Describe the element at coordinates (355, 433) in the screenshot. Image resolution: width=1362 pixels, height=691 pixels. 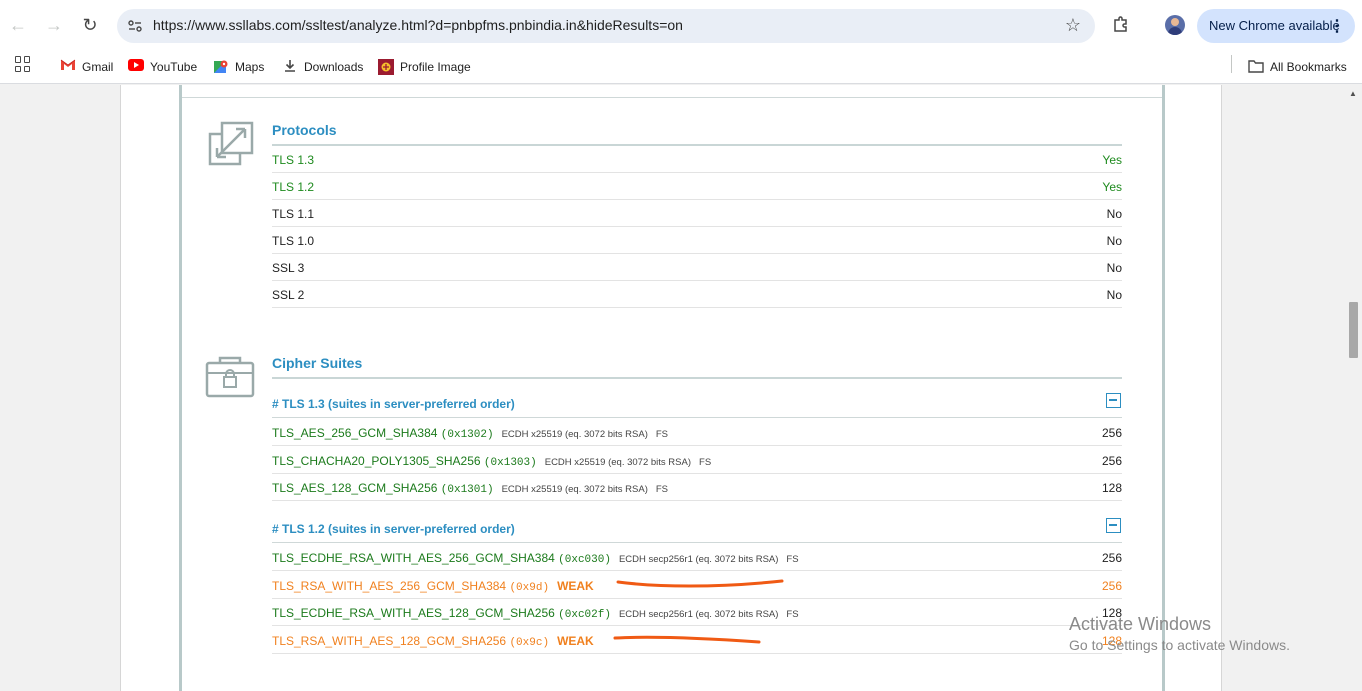
I see `suite-name-text: TLS_AES_256_GCM_SHA384` at that location.